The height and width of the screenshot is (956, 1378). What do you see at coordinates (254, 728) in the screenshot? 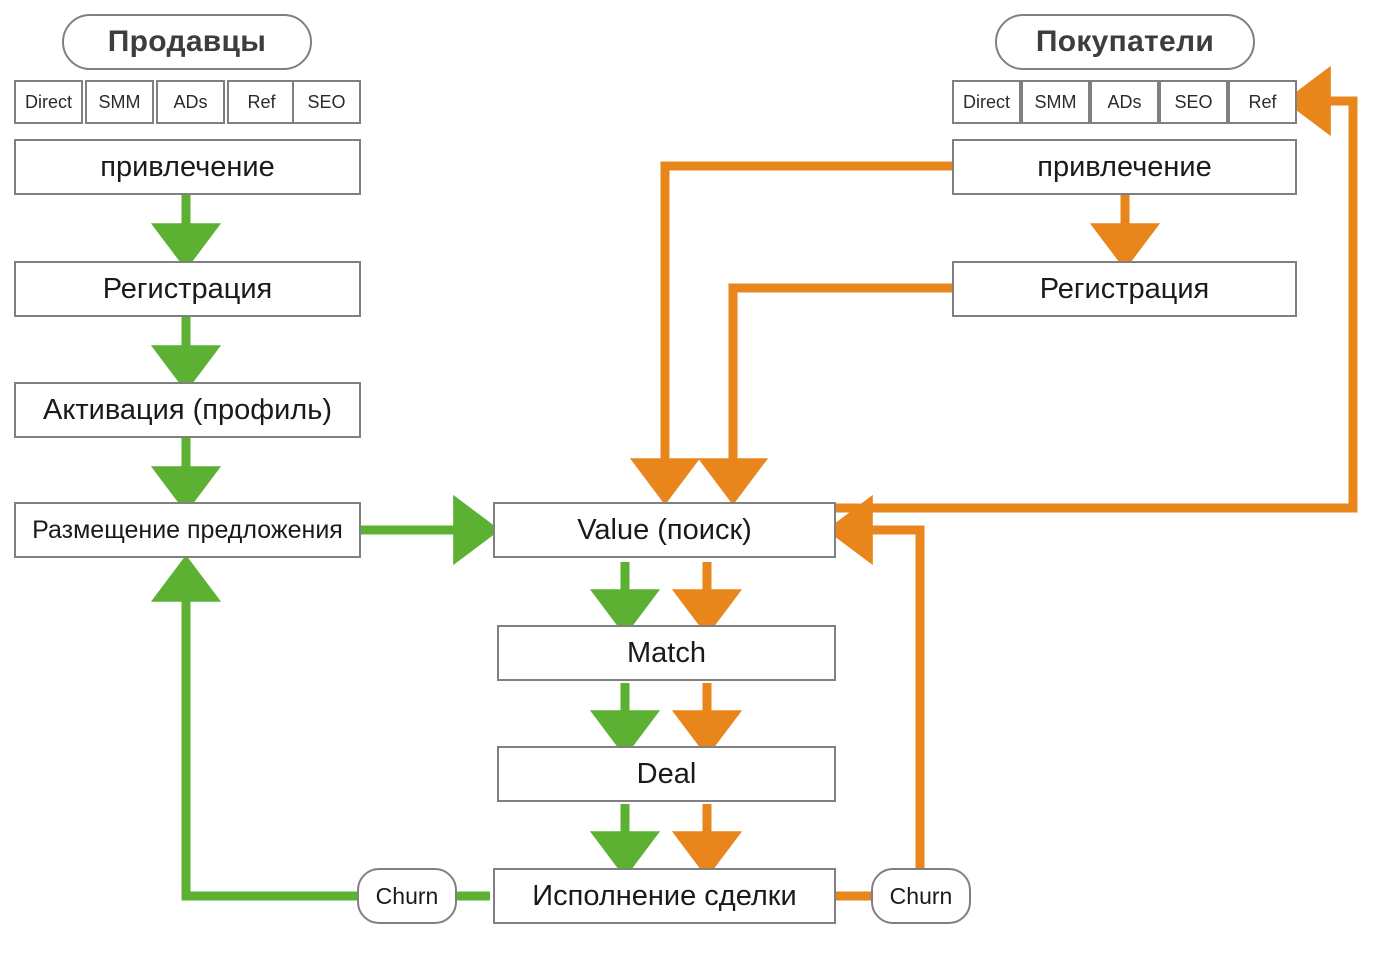
I see `edge-churn-left-to-offer` at bounding box center [254, 728].